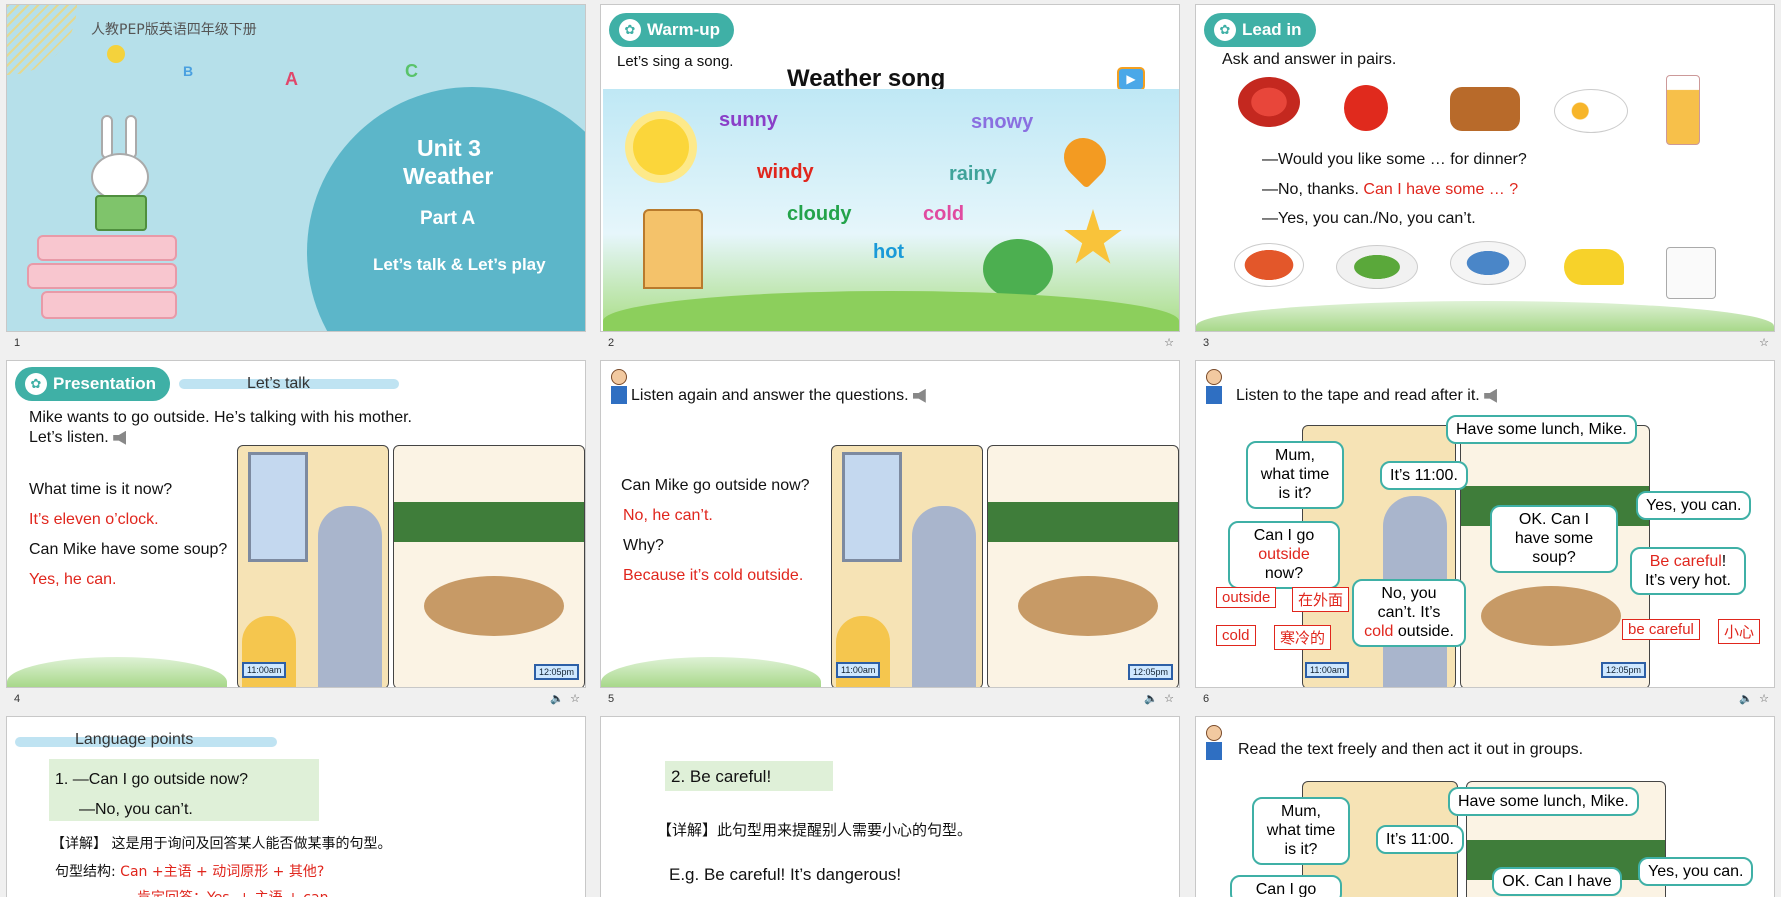 The height and width of the screenshot is (897, 1781). Describe the element at coordinates (1286, 886) in the screenshot. I see `speech-bubble-can-go: Can I go` at that location.